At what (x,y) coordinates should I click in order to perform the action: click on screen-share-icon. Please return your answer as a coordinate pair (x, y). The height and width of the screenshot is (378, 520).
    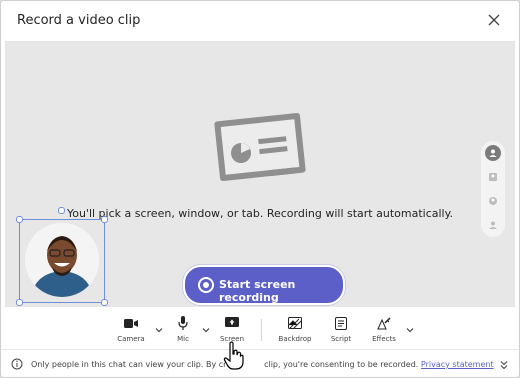
    Looking at the image, I should click on (232, 322).